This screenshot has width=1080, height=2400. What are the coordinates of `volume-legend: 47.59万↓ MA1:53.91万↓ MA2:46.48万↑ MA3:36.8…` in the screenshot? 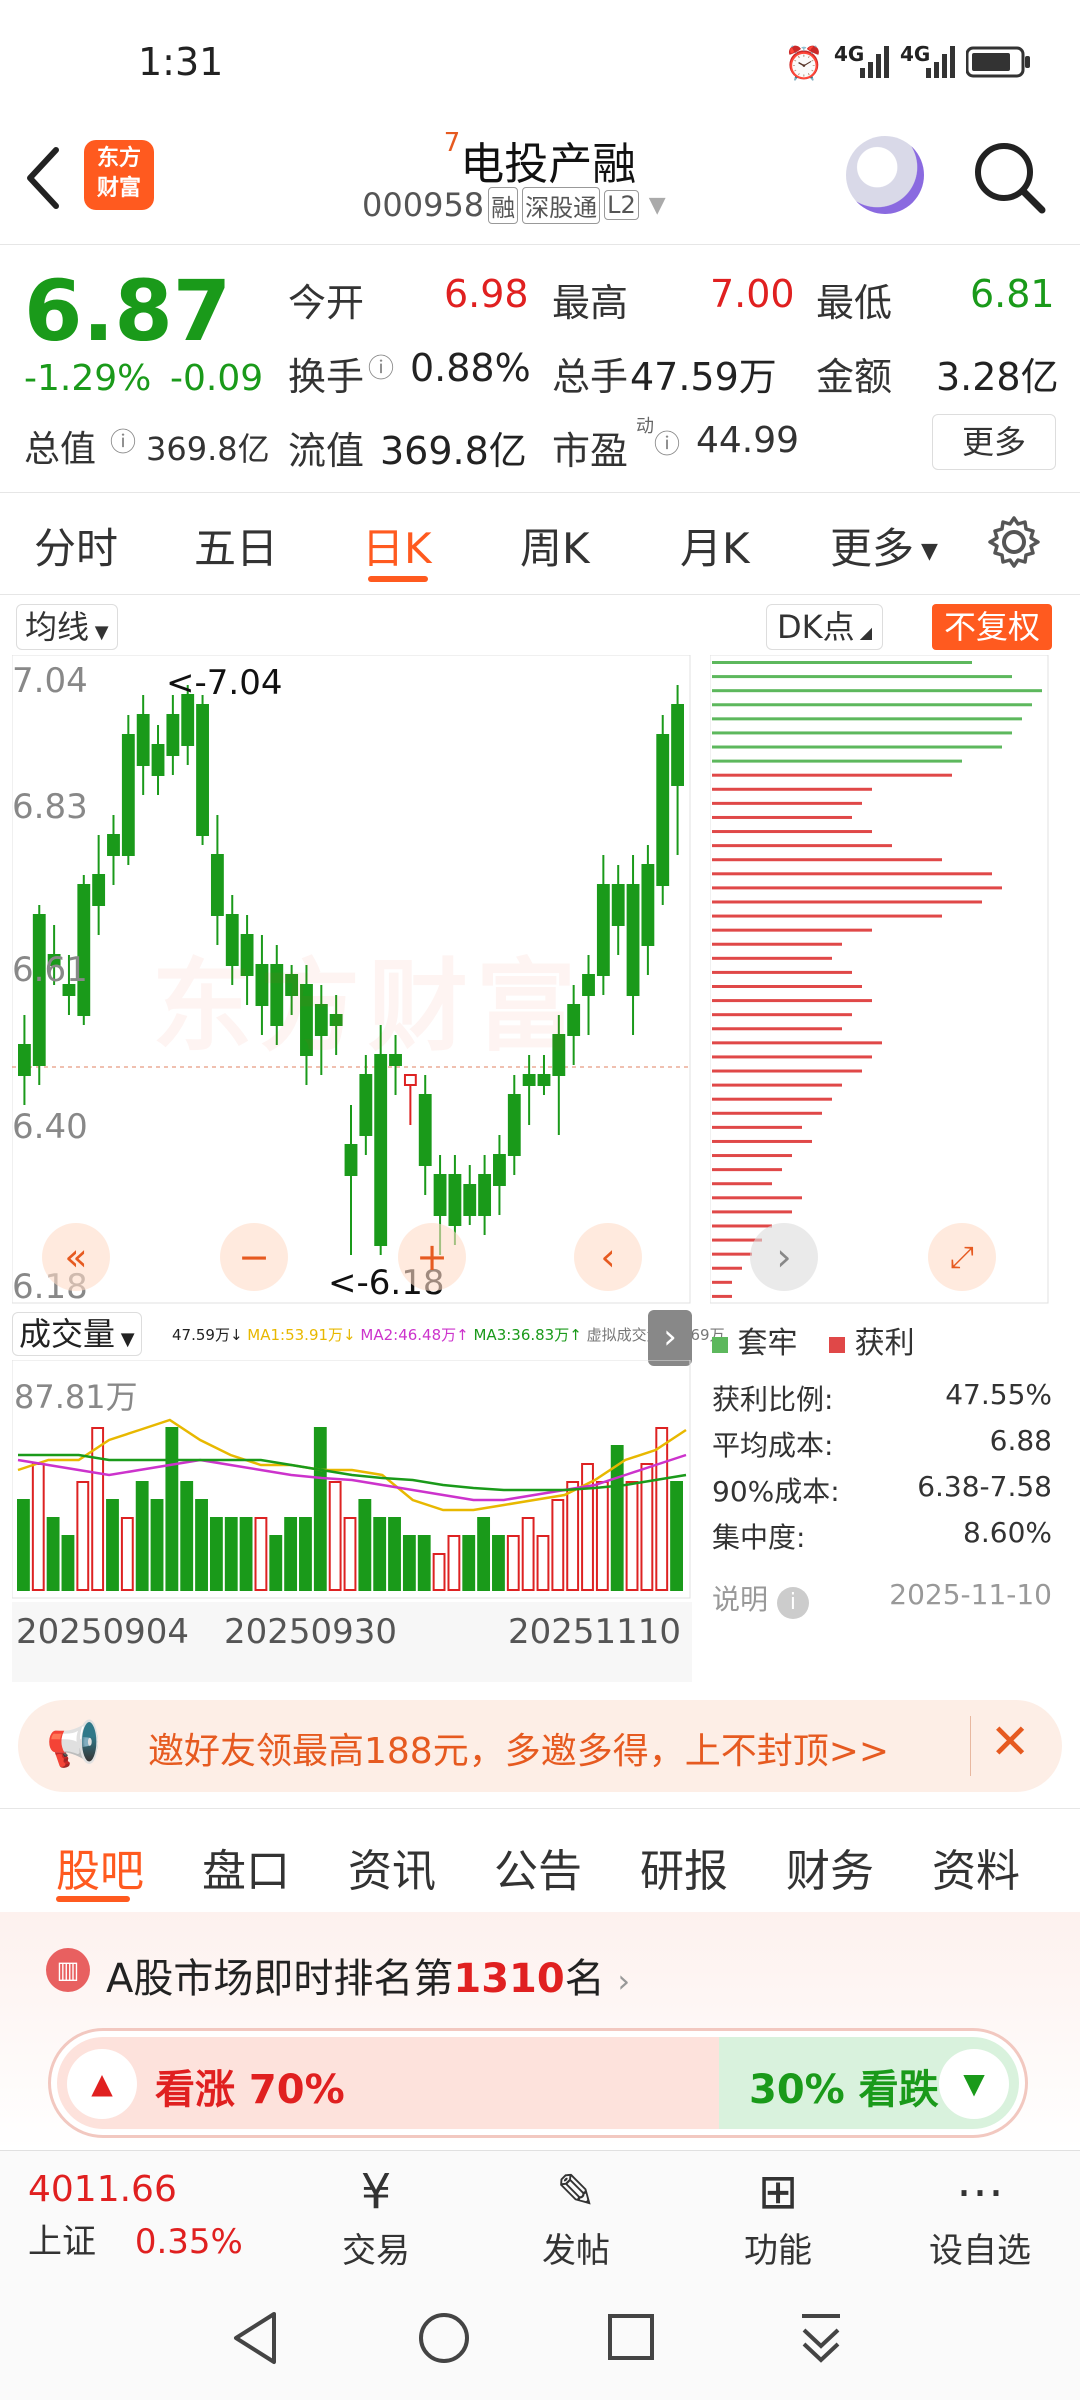 It's located at (448, 1335).